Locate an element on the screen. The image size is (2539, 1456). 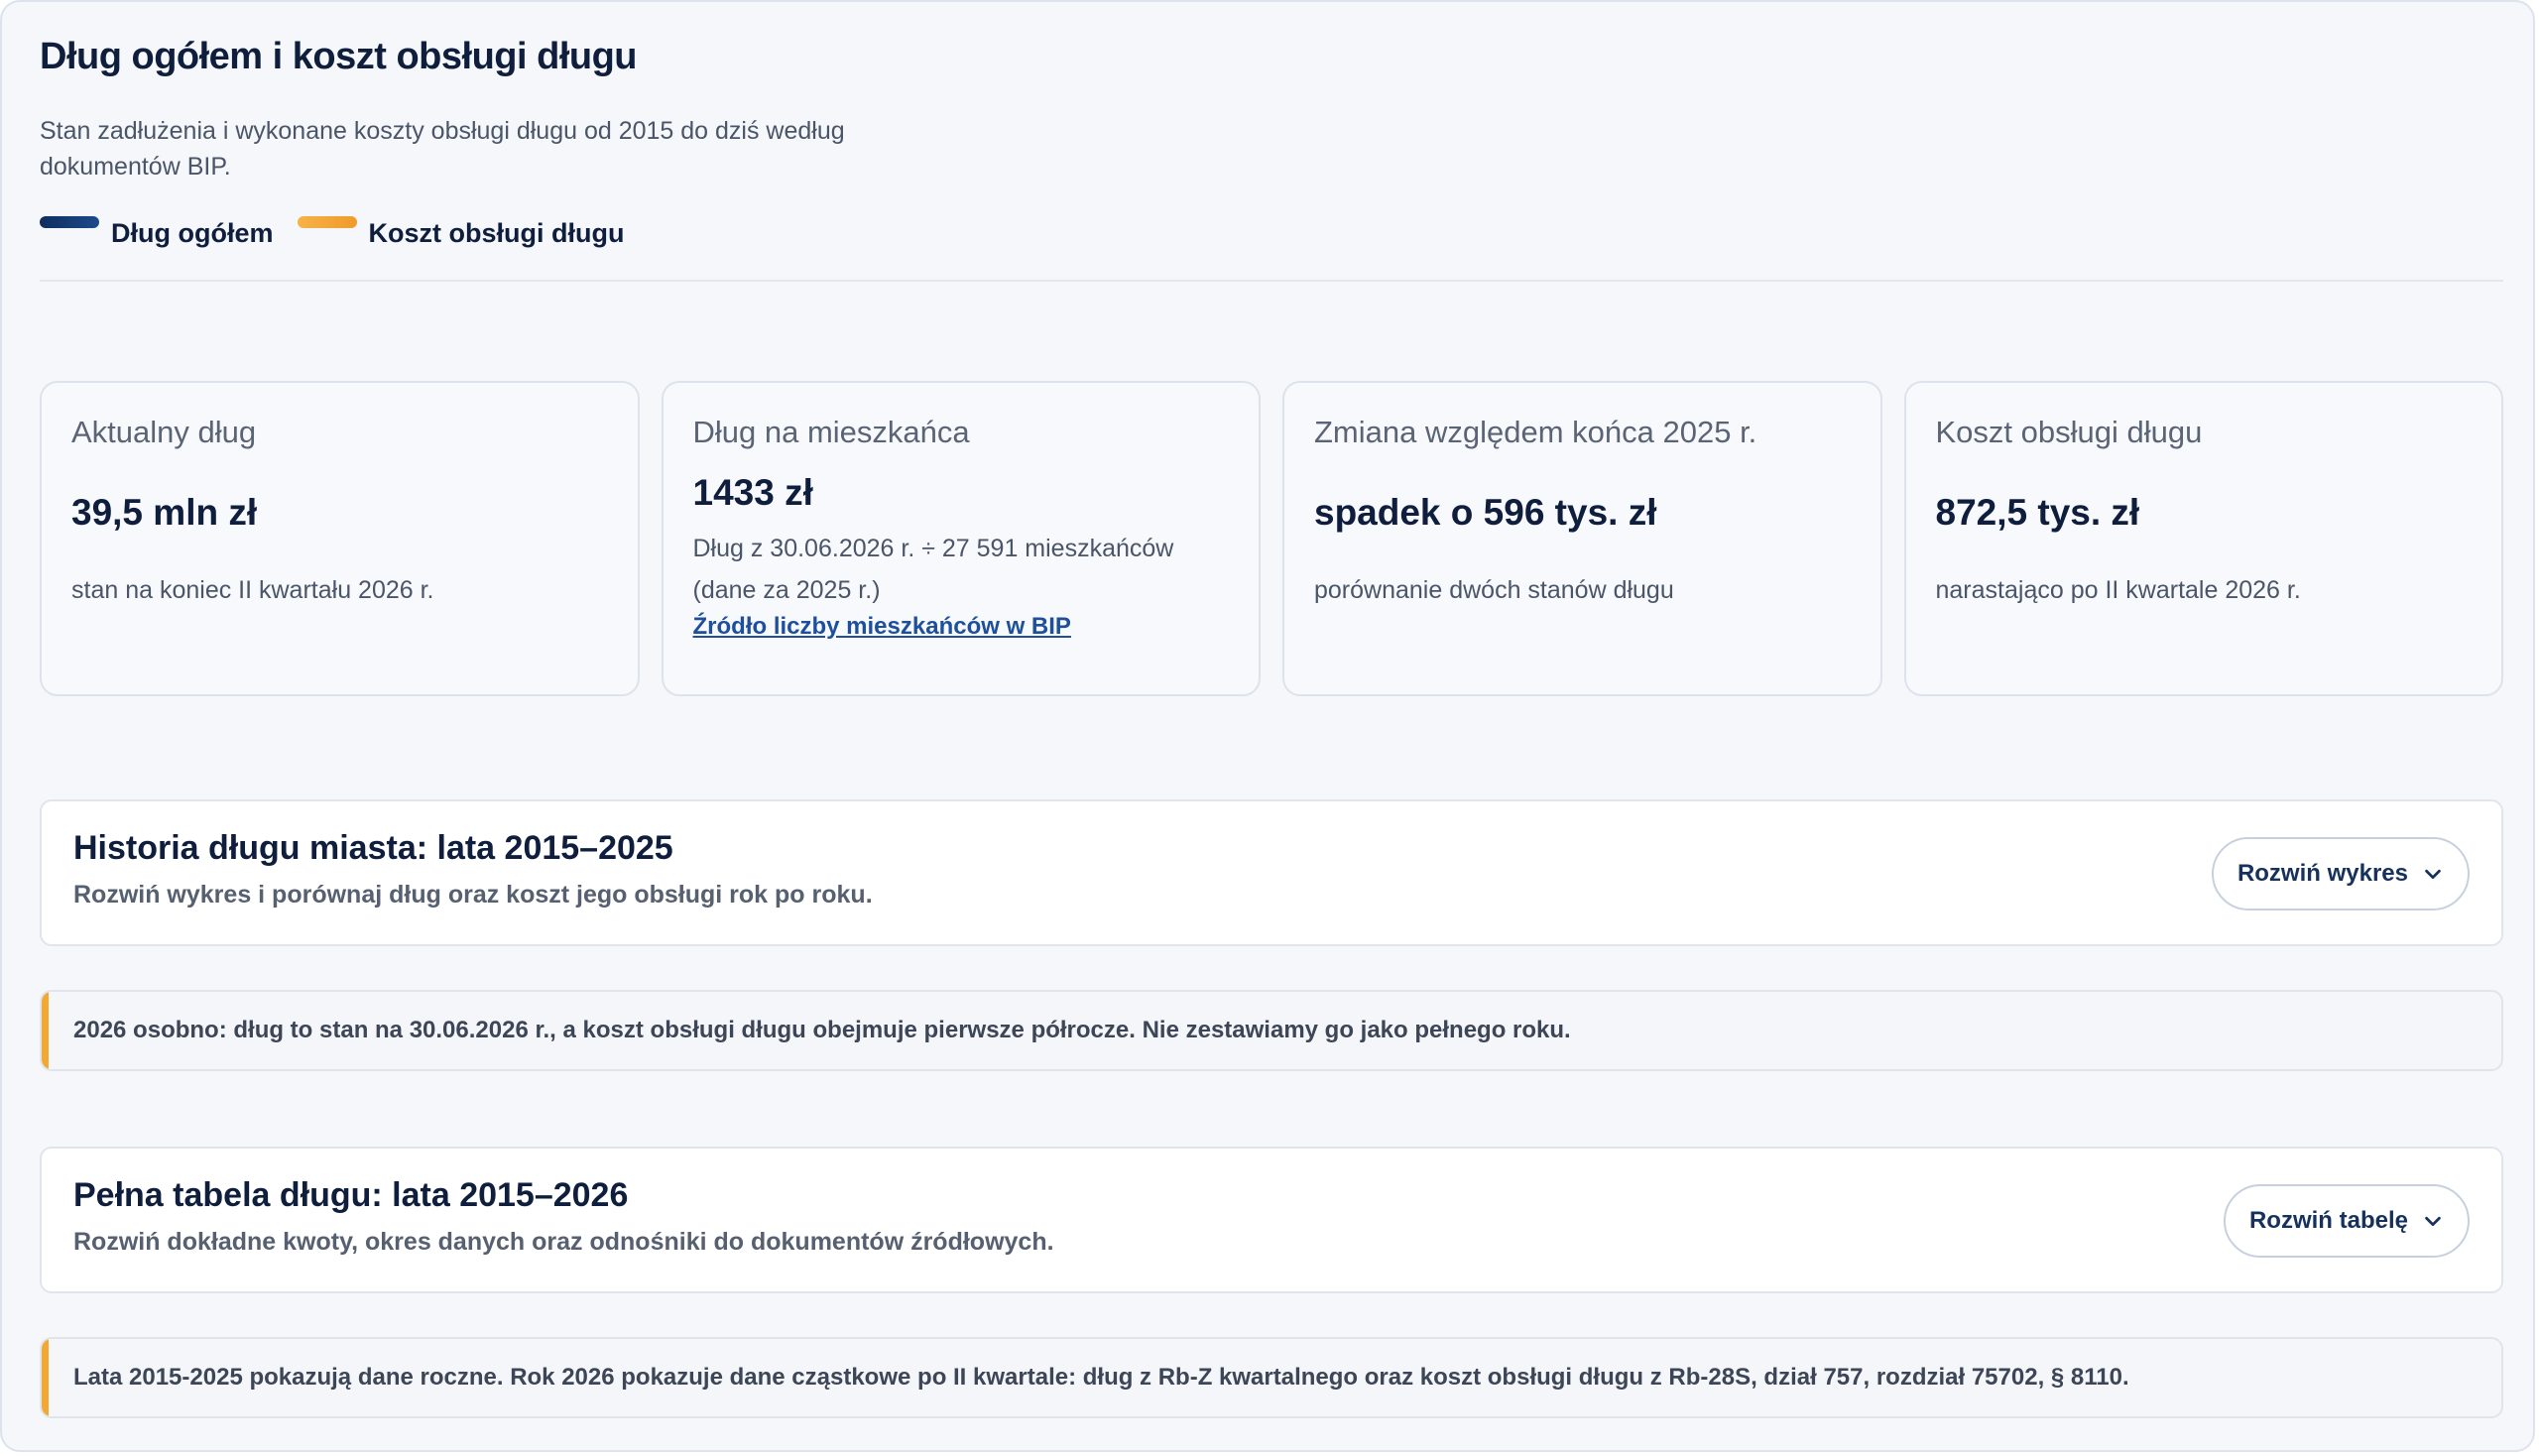
card-label: Zmiana względem końca 2025 r. is located at coordinates (1536, 432).